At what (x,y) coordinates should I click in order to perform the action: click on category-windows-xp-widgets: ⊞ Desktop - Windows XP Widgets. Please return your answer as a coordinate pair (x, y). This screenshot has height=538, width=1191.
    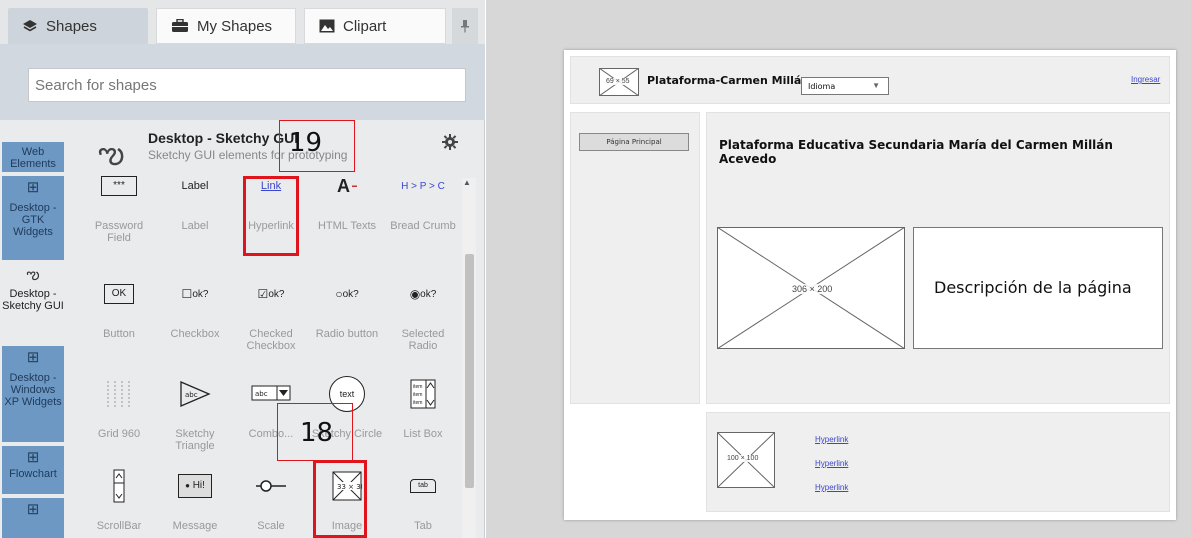
    Looking at the image, I should click on (33, 394).